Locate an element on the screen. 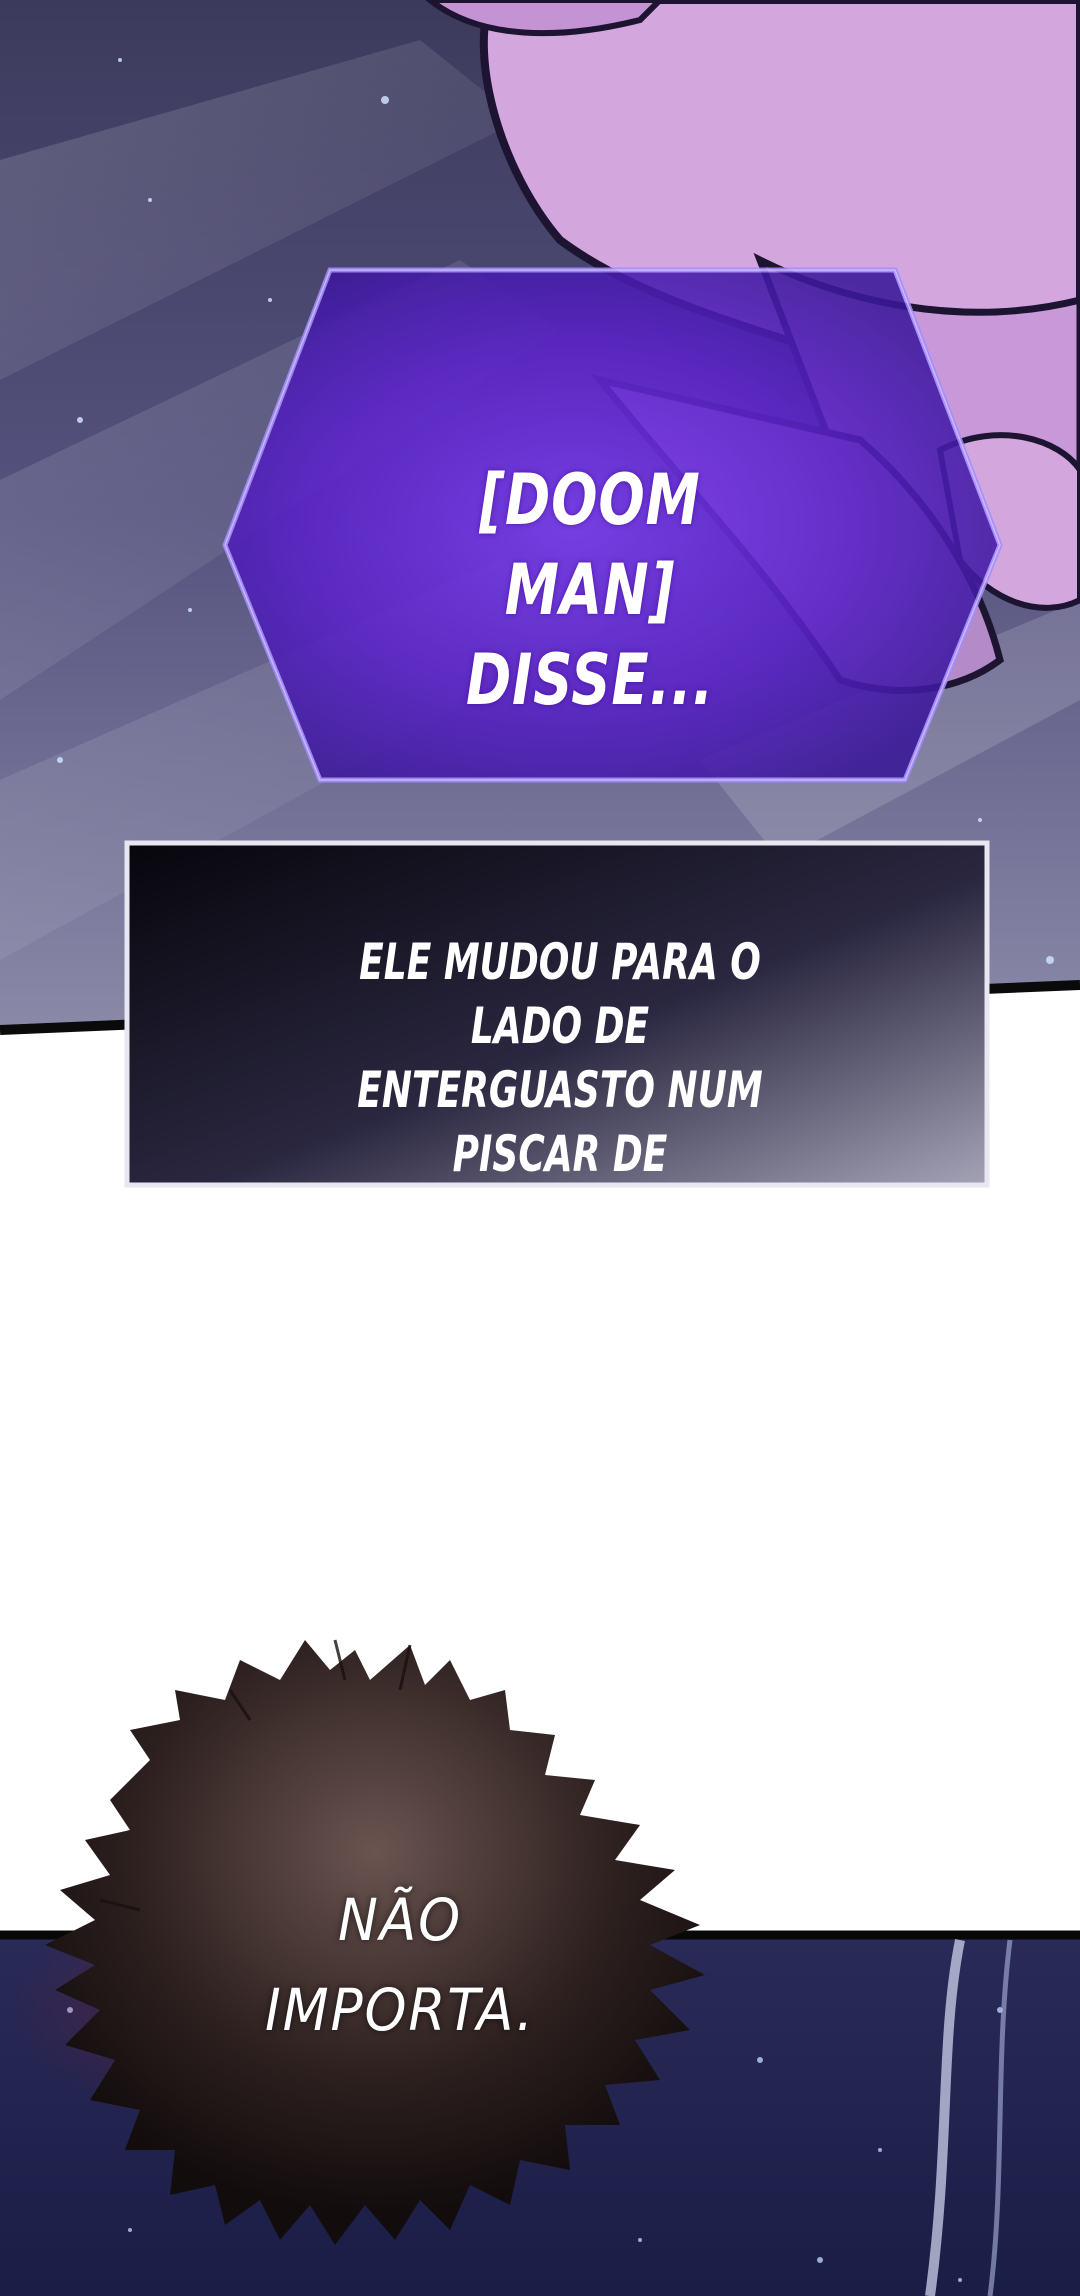 Image resolution: width=1080 pixels, height=2296 pixels. narration-line-1: ELE MUDOU PARA O LADO DE is located at coordinates (560, 994).